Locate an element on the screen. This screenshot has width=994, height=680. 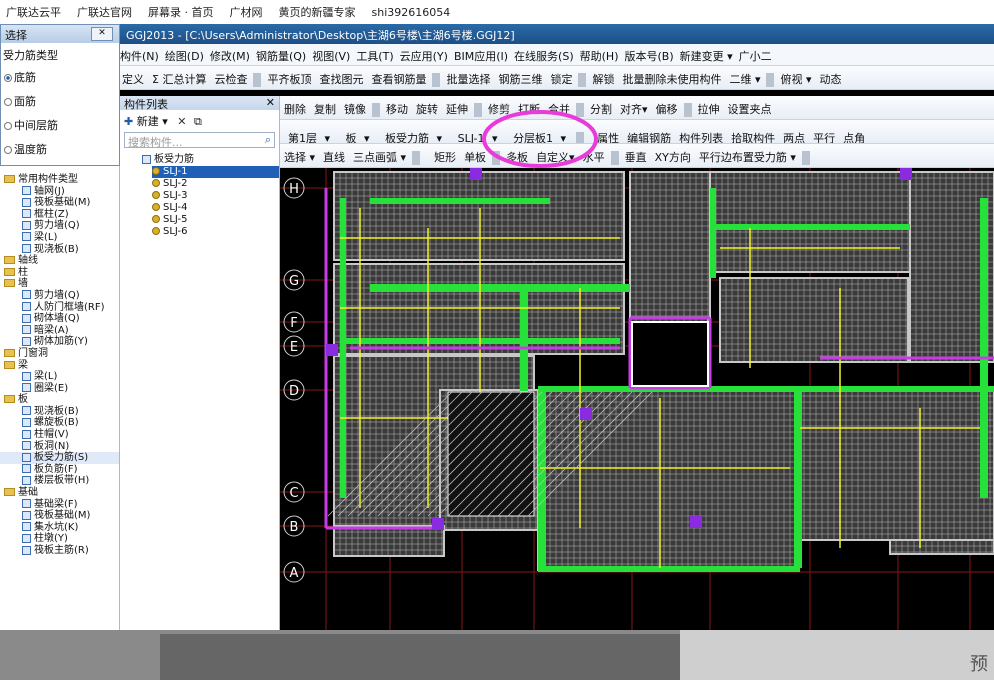
rebar-type-option: 底筋 is located at coordinates (60, 77).